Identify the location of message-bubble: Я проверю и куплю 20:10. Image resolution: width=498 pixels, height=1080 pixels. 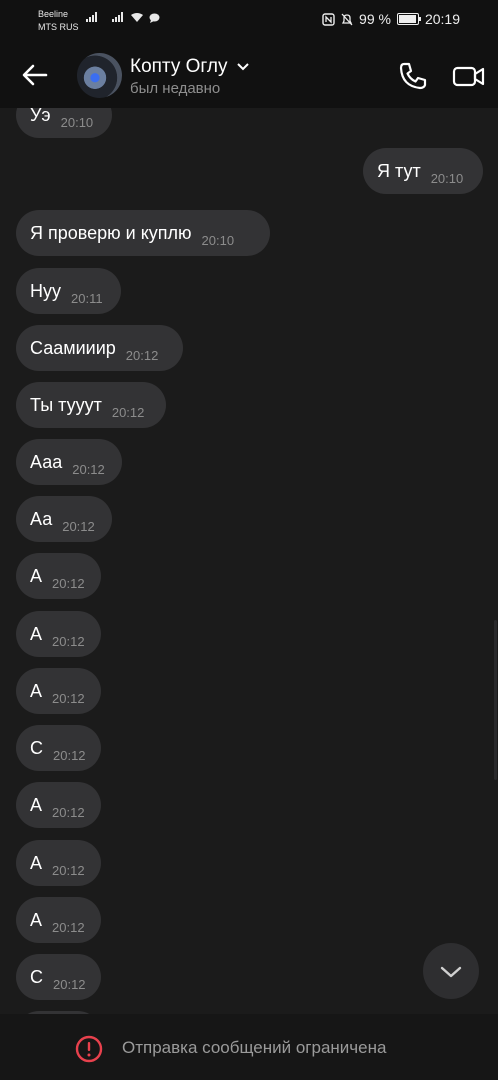
(143, 233).